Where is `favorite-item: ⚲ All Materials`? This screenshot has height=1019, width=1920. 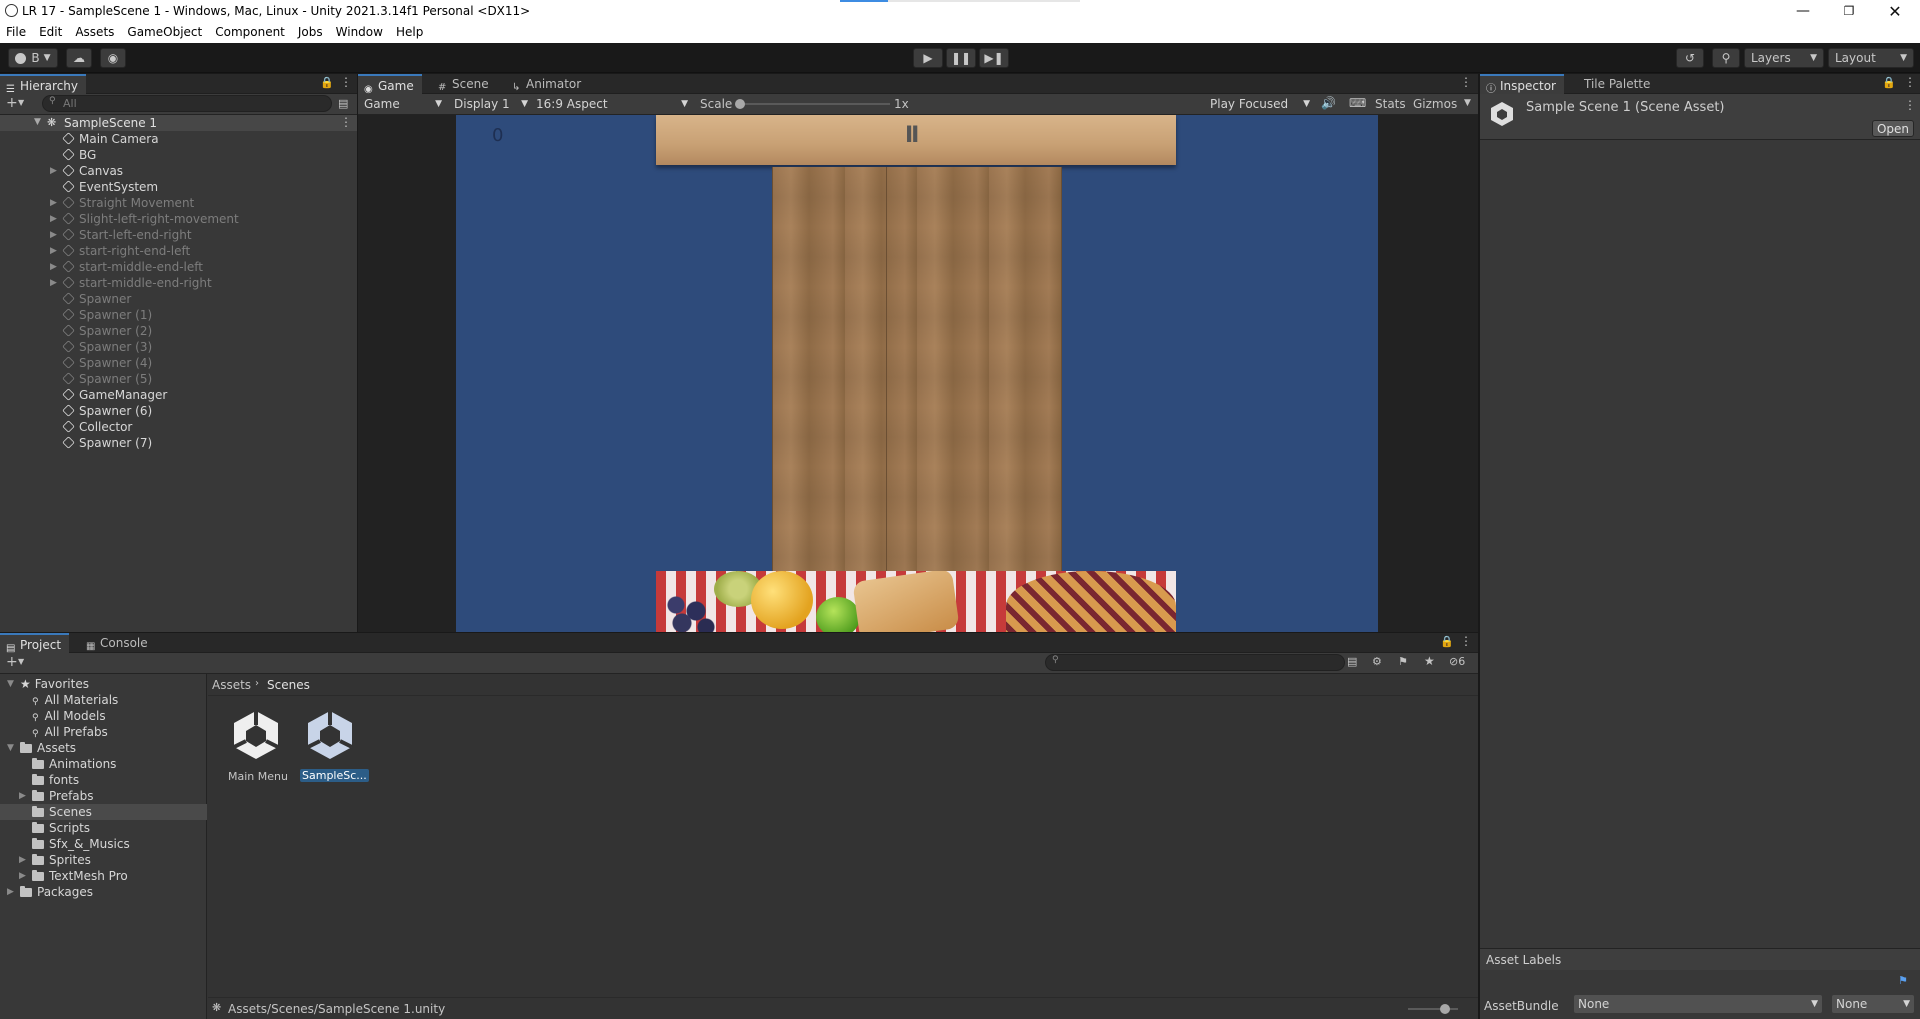
favorite-item: ⚲ All Materials is located at coordinates (75, 700).